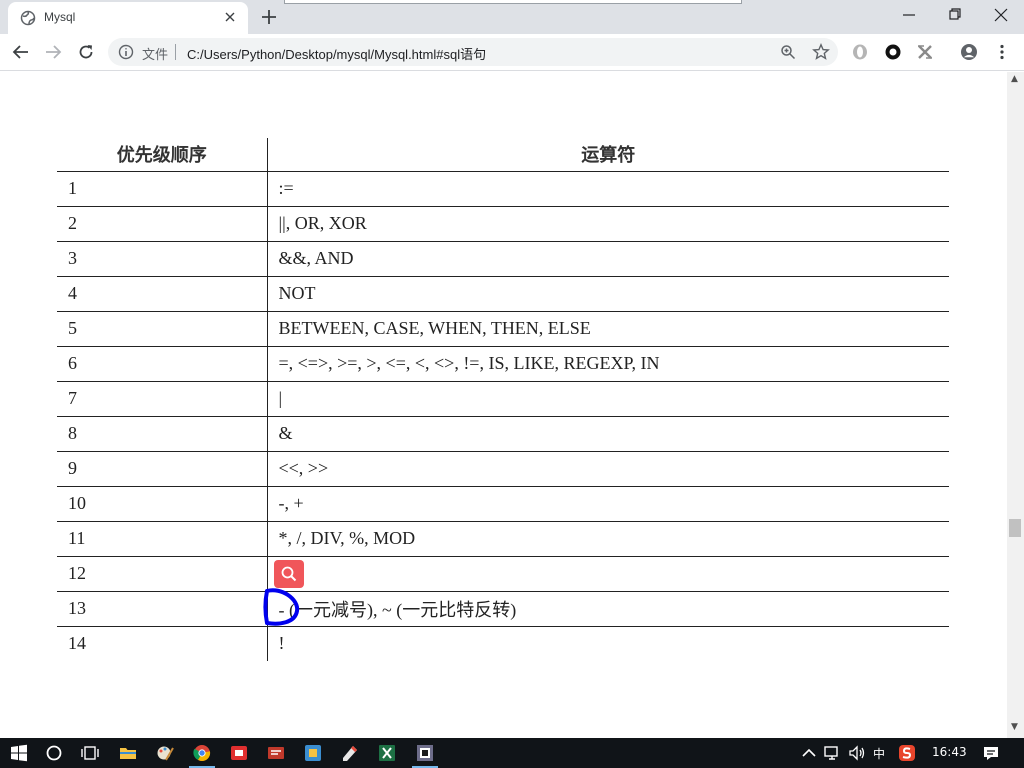 This screenshot has height=768, width=1024. I want to click on operator-cell: !, so click(281, 643).